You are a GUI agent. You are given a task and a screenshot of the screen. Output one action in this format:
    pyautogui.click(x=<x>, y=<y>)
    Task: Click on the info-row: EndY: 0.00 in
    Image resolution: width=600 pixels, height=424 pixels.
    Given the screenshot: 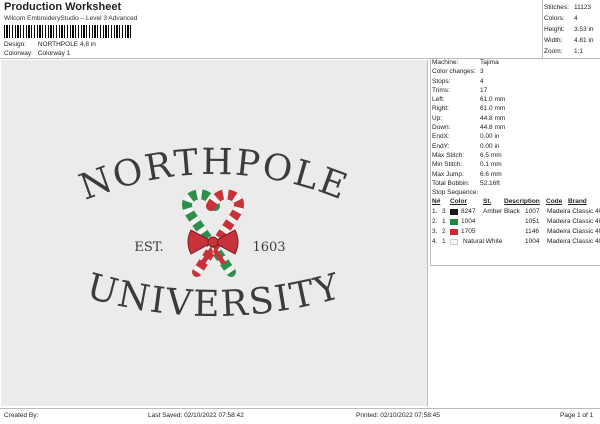 What is the action you would take?
    pyautogui.click(x=466, y=146)
    